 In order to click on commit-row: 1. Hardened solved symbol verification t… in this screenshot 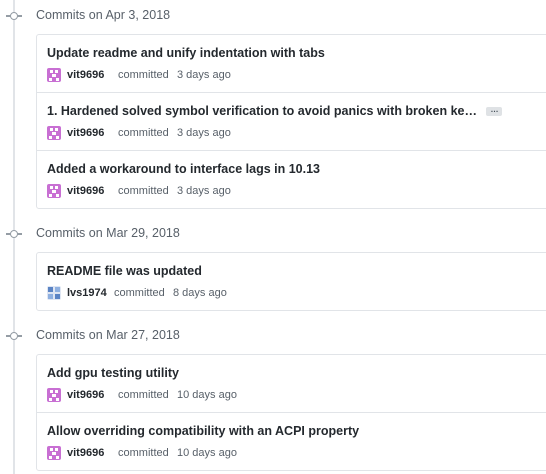, I will do `click(291, 121)`.